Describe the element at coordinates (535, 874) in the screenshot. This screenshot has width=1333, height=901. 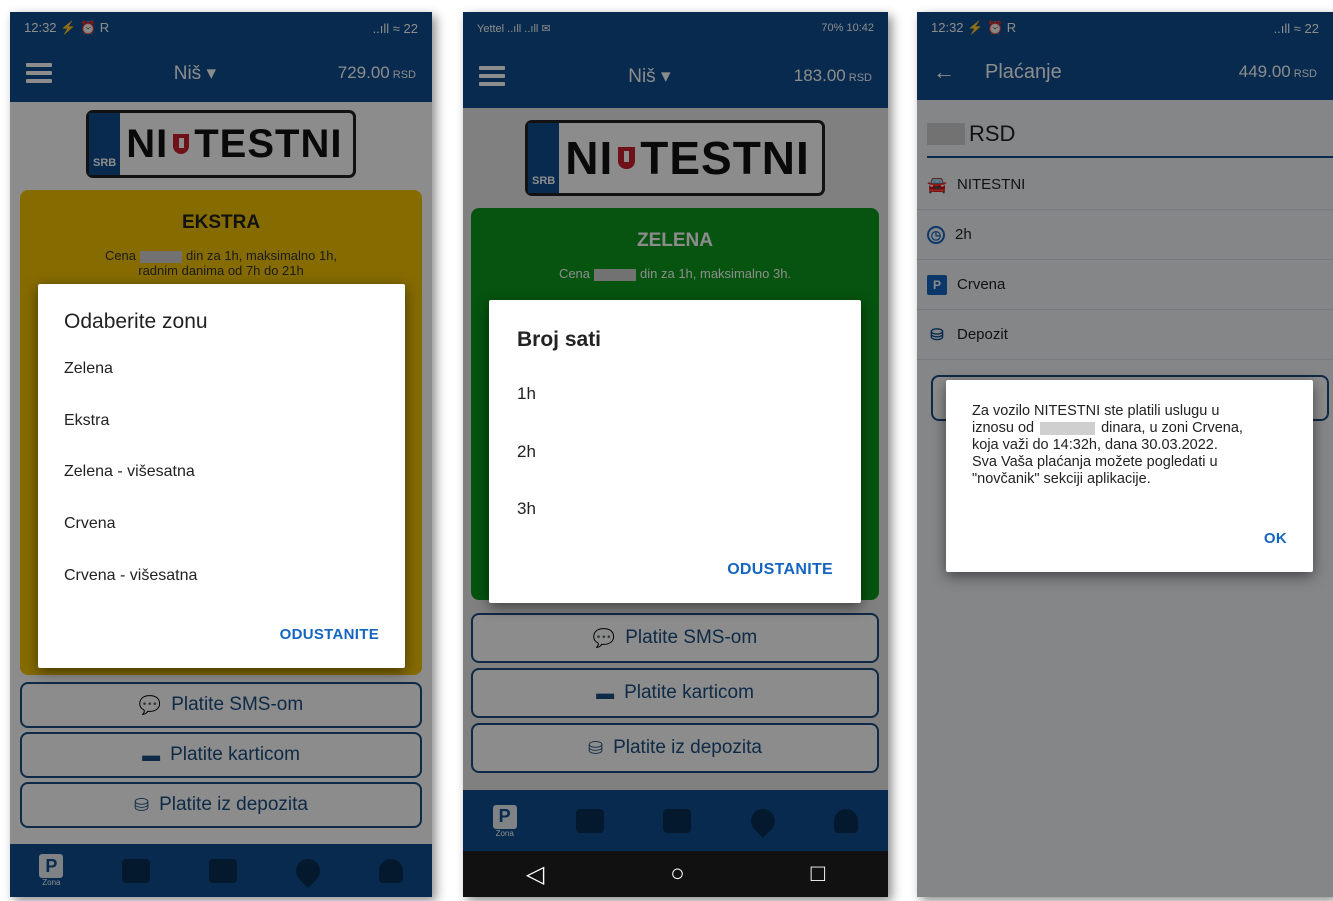
I see `back-nav-icon: ◁` at that location.